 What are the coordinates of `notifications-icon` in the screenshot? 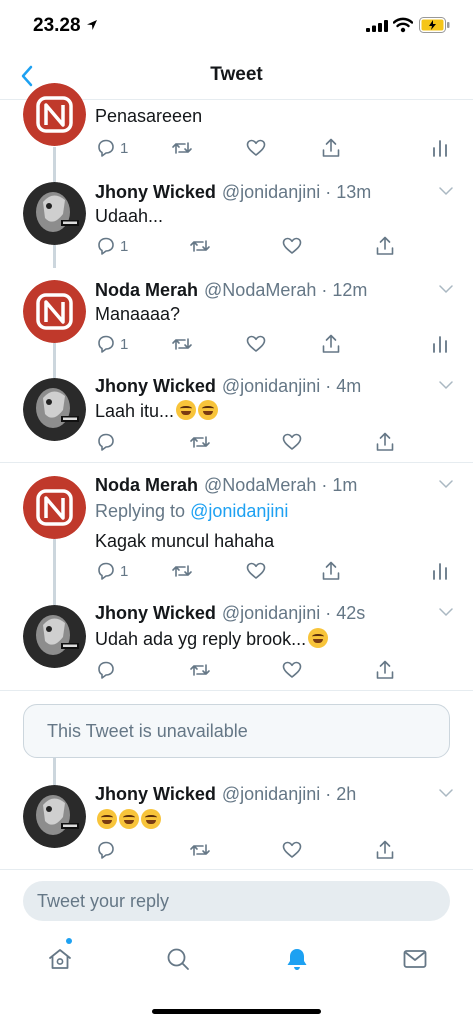 It's located at (297, 959).